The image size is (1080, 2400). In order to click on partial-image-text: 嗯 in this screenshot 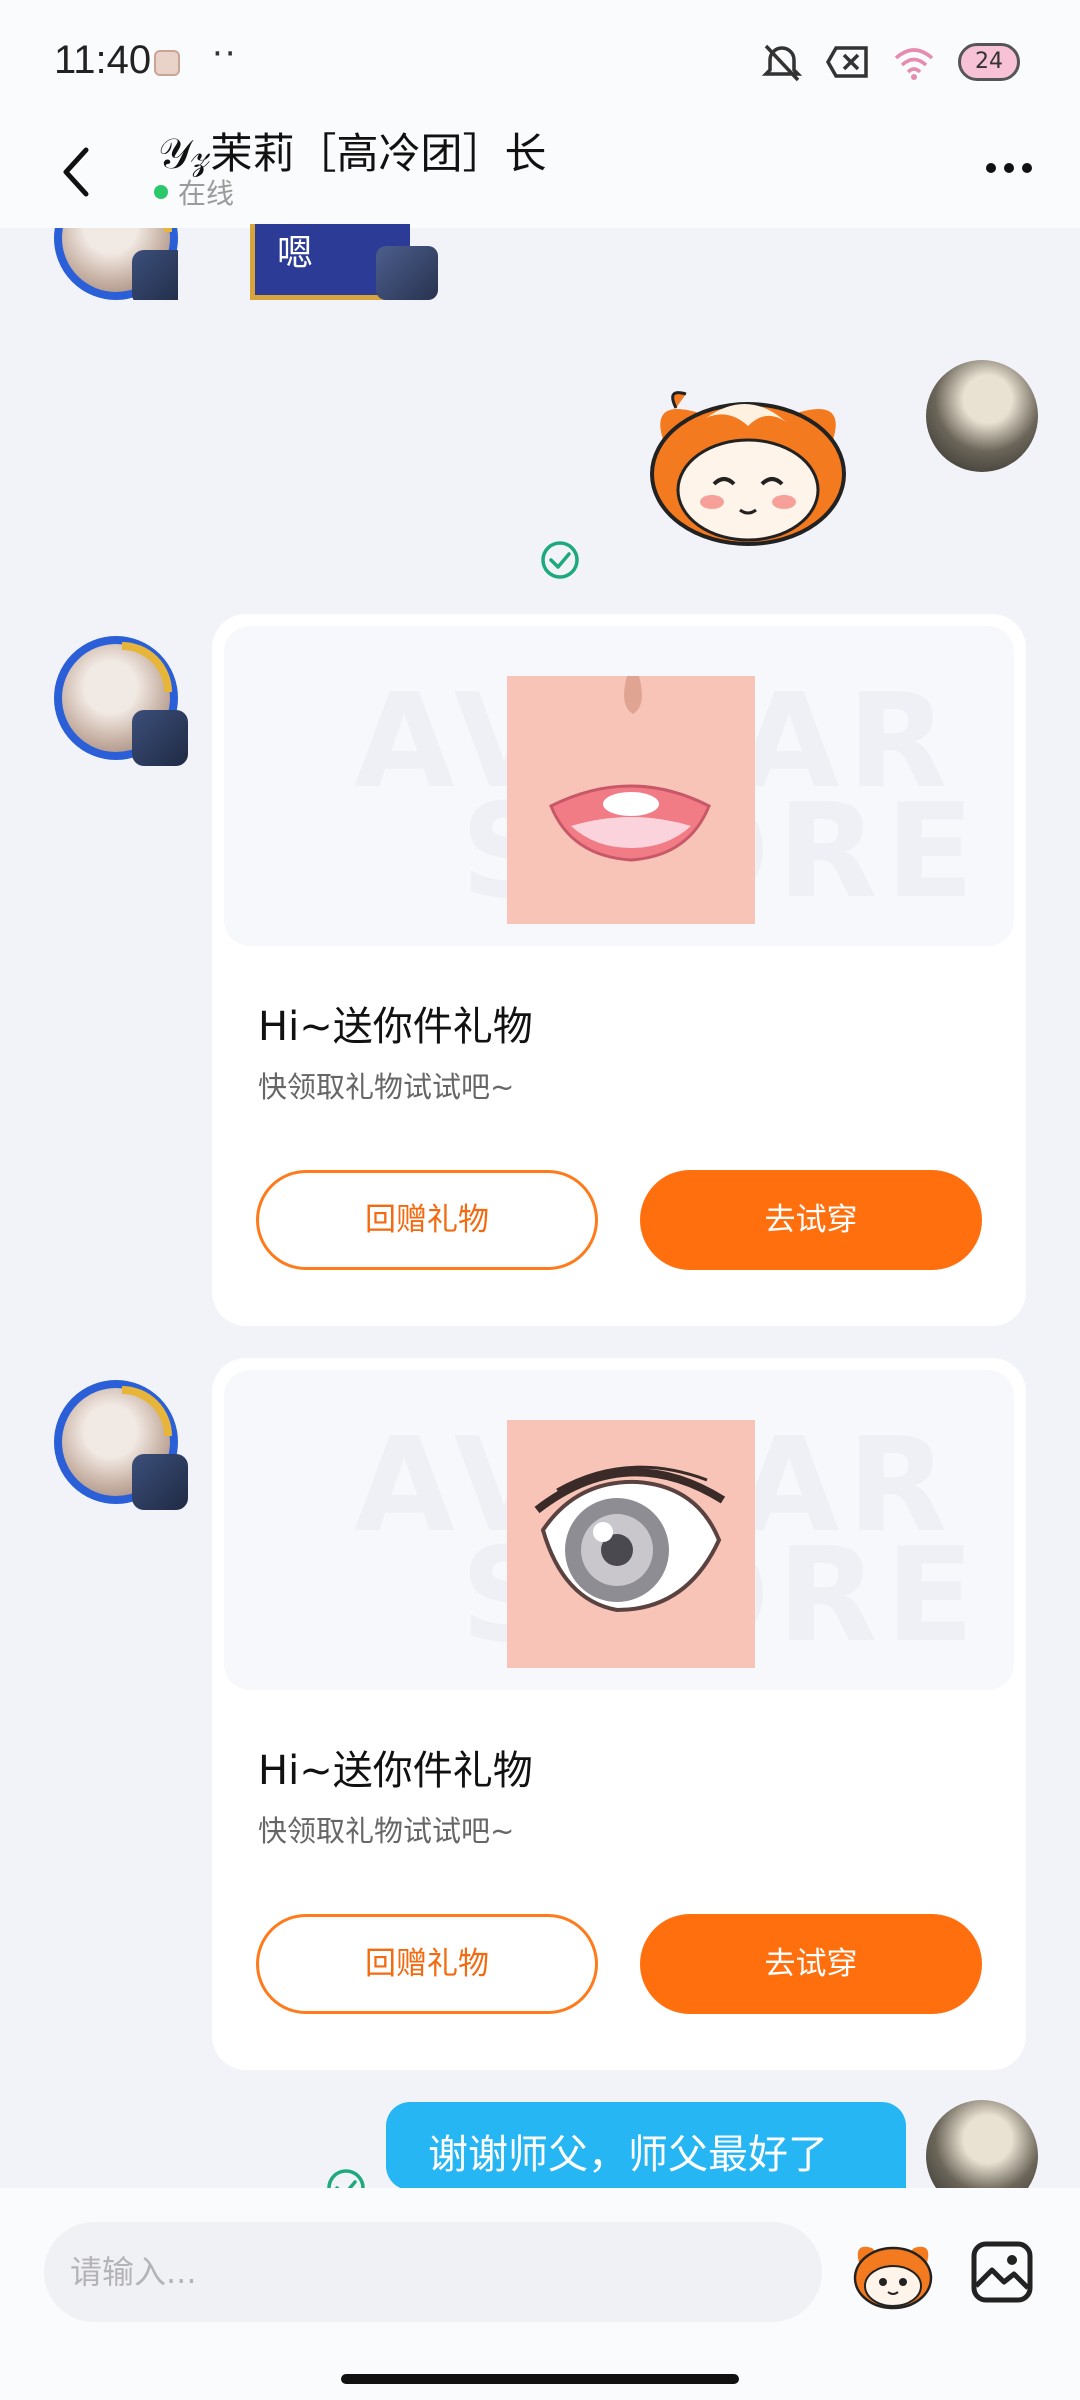, I will do `click(295, 253)`.